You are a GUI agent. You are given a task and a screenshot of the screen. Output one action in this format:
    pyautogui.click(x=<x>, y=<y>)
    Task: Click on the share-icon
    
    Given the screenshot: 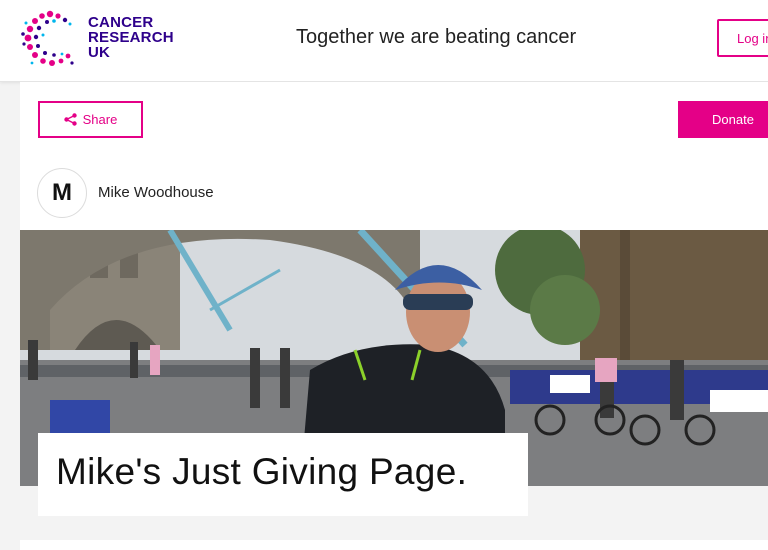 What is the action you would take?
    pyautogui.click(x=70, y=119)
    